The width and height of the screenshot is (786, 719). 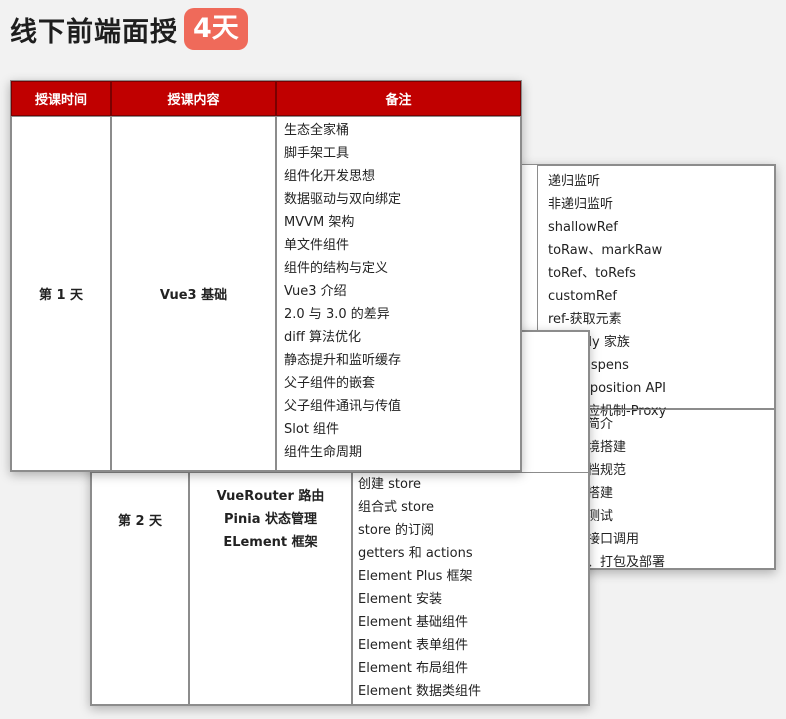 What do you see at coordinates (340, 472) in the screenshot?
I see `day2-row-divider` at bounding box center [340, 472].